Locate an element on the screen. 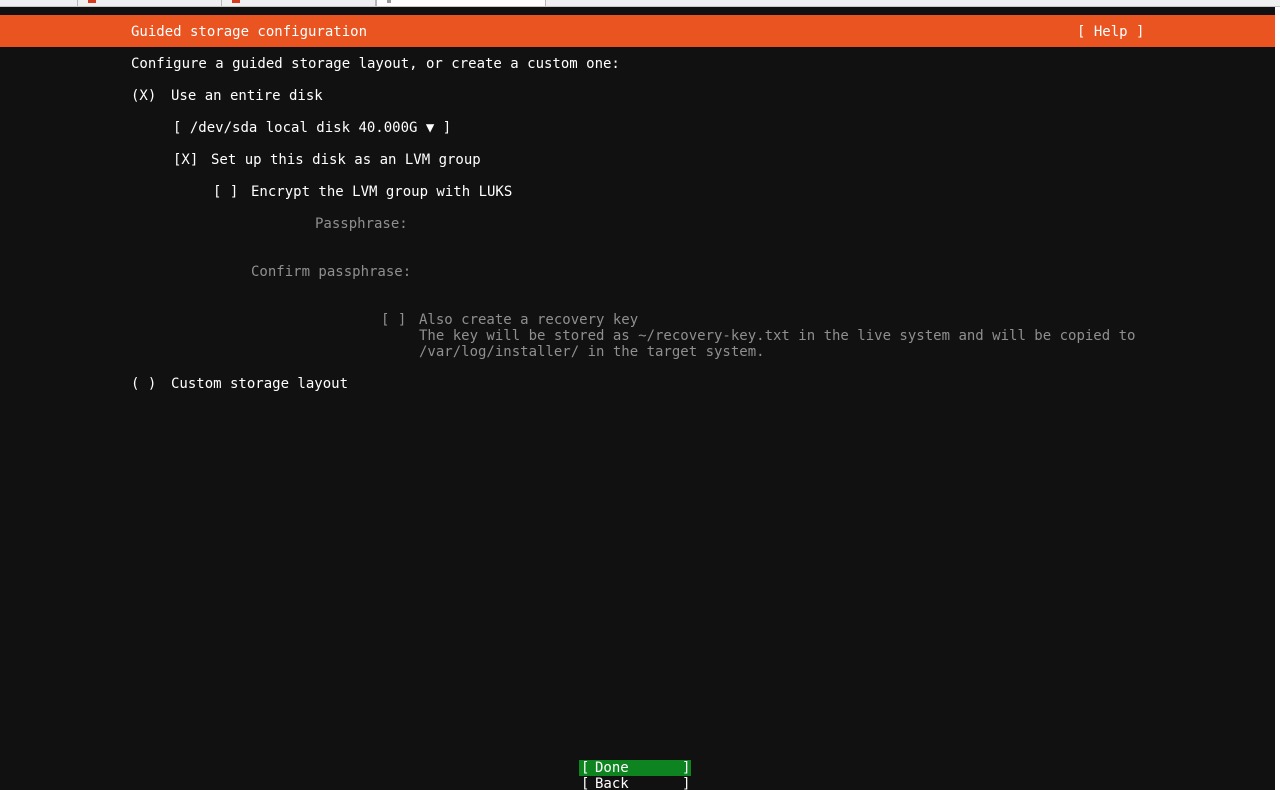 Image resolution: width=1280 pixels, height=790 pixels. custom-layout-radio: ( ) is located at coordinates (143, 384).